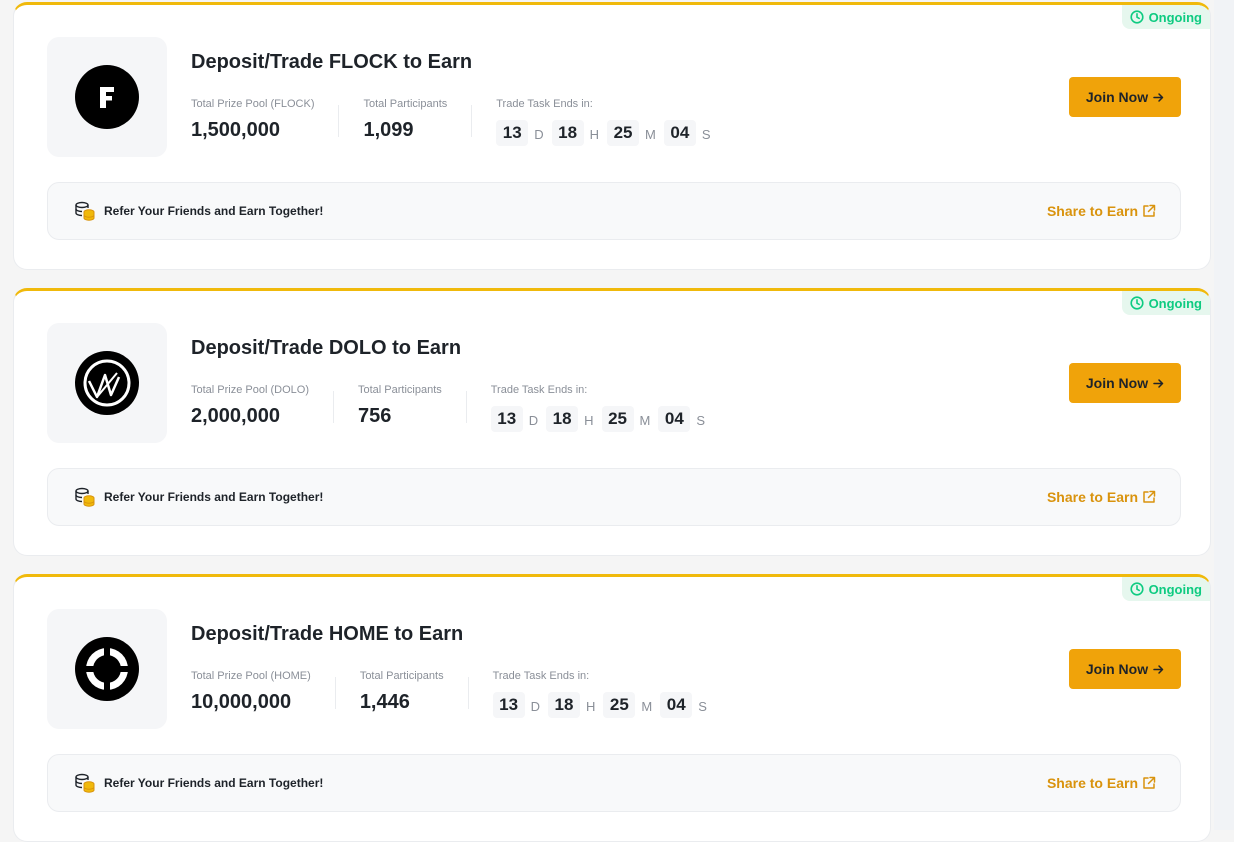  I want to click on clock-icon, so click(1136, 589).